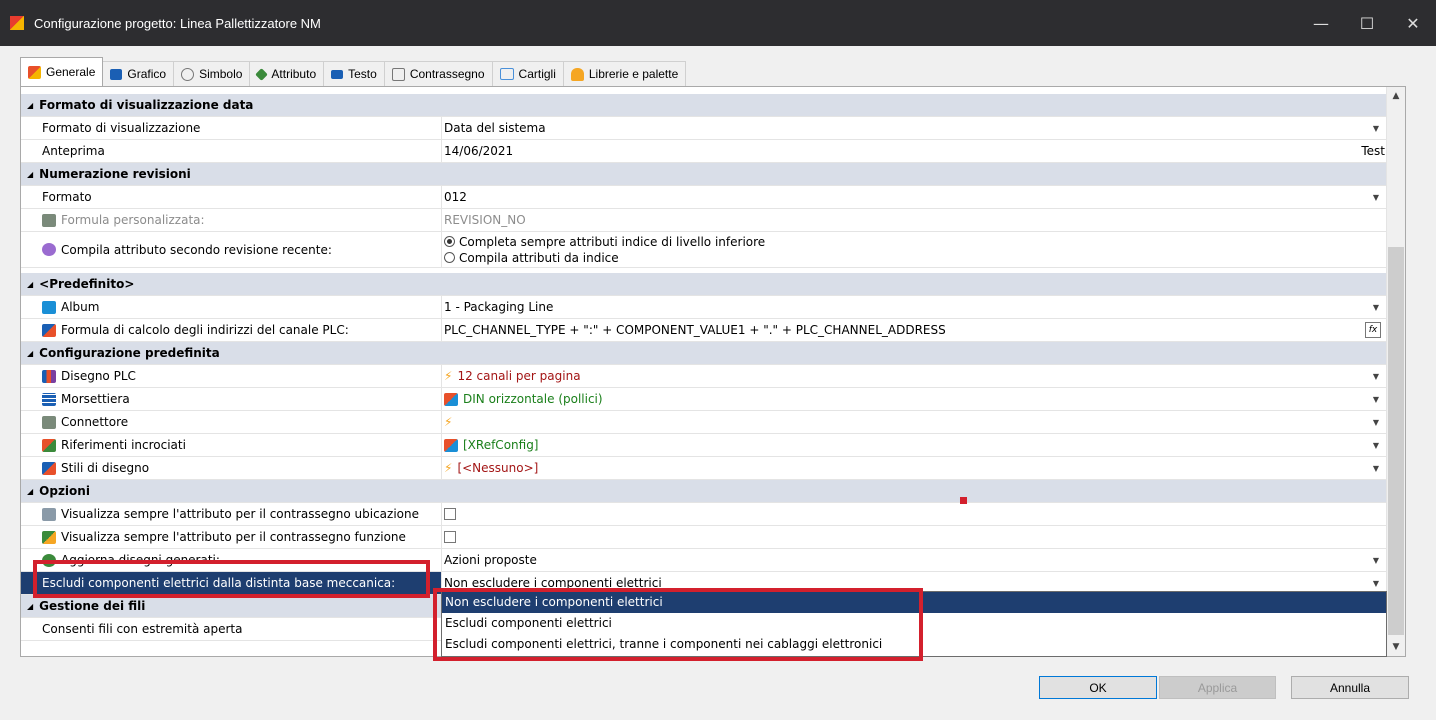  What do you see at coordinates (49, 468) in the screenshot?
I see `drawing-styles-icon` at bounding box center [49, 468].